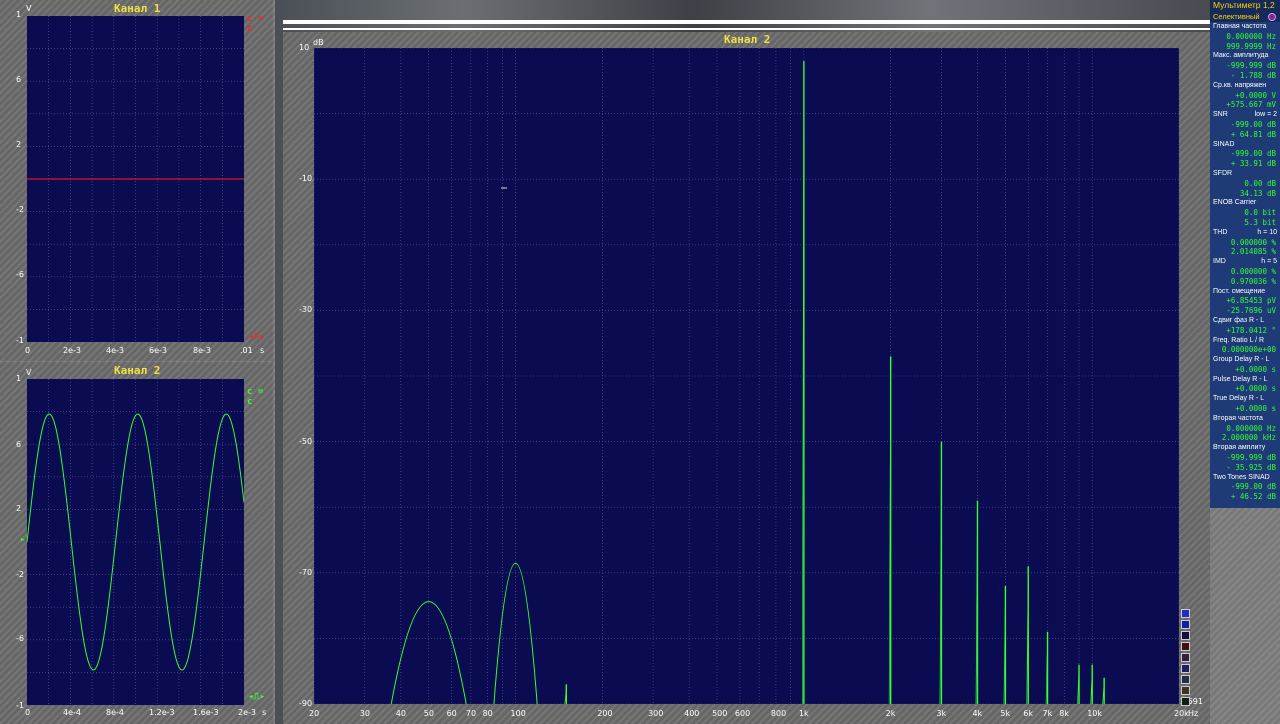  Describe the element at coordinates (19, 378) in the screenshot. I see `ch2-y-tick: 1` at that location.